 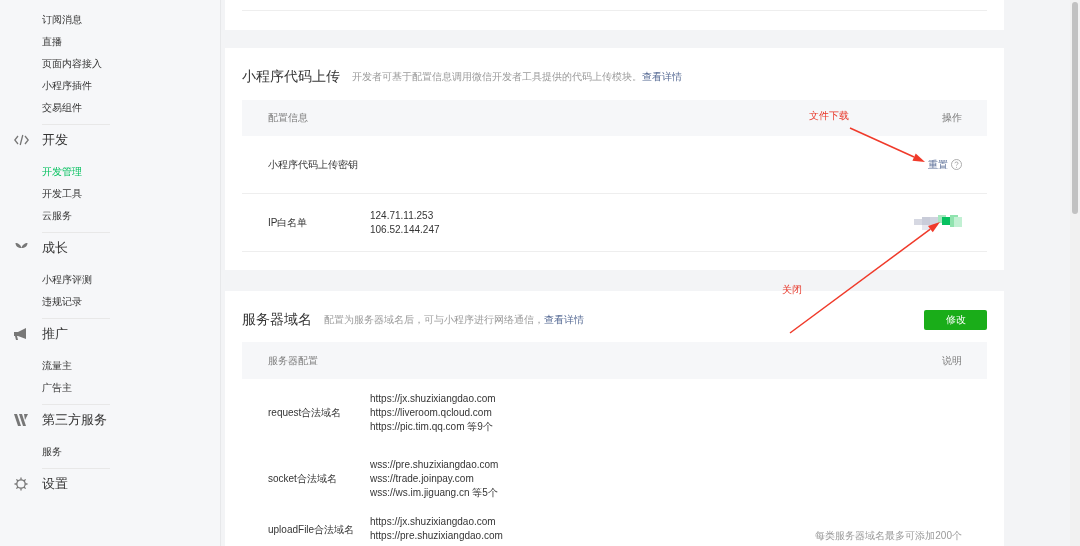 I want to click on sidebar-item: 小程序插件, so click(x=67, y=85).